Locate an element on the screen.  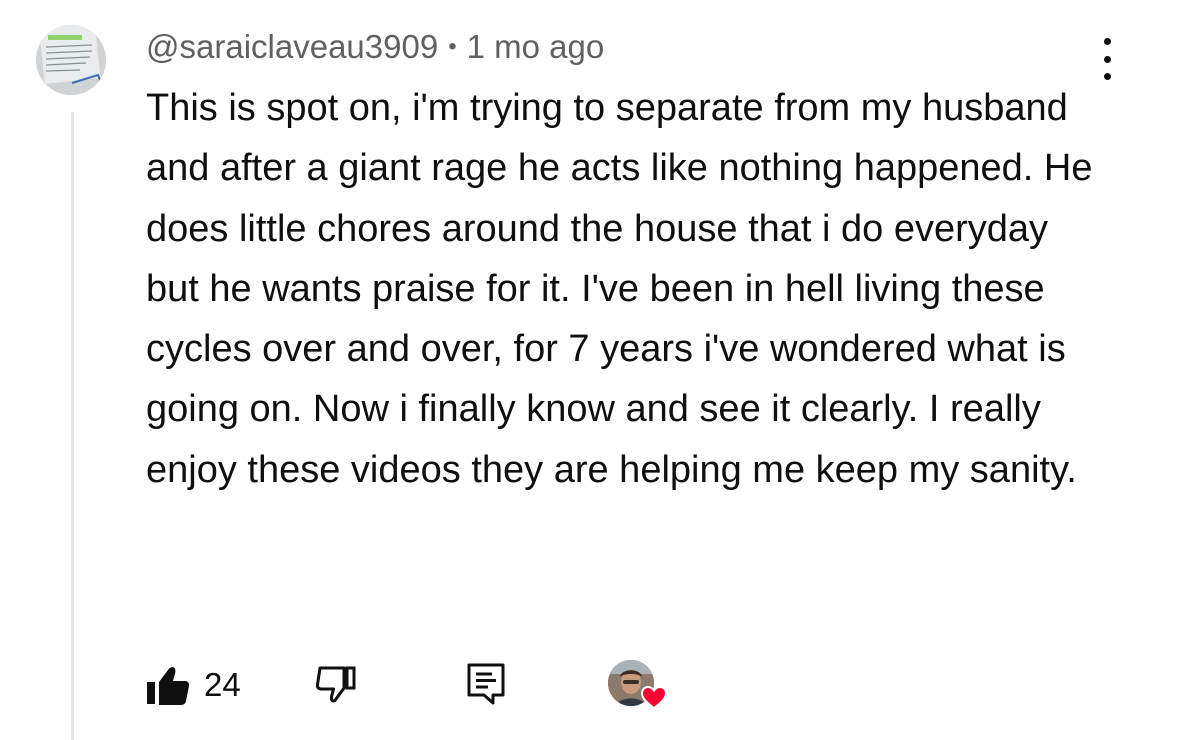
reply-comment-icon is located at coordinates (486, 684).